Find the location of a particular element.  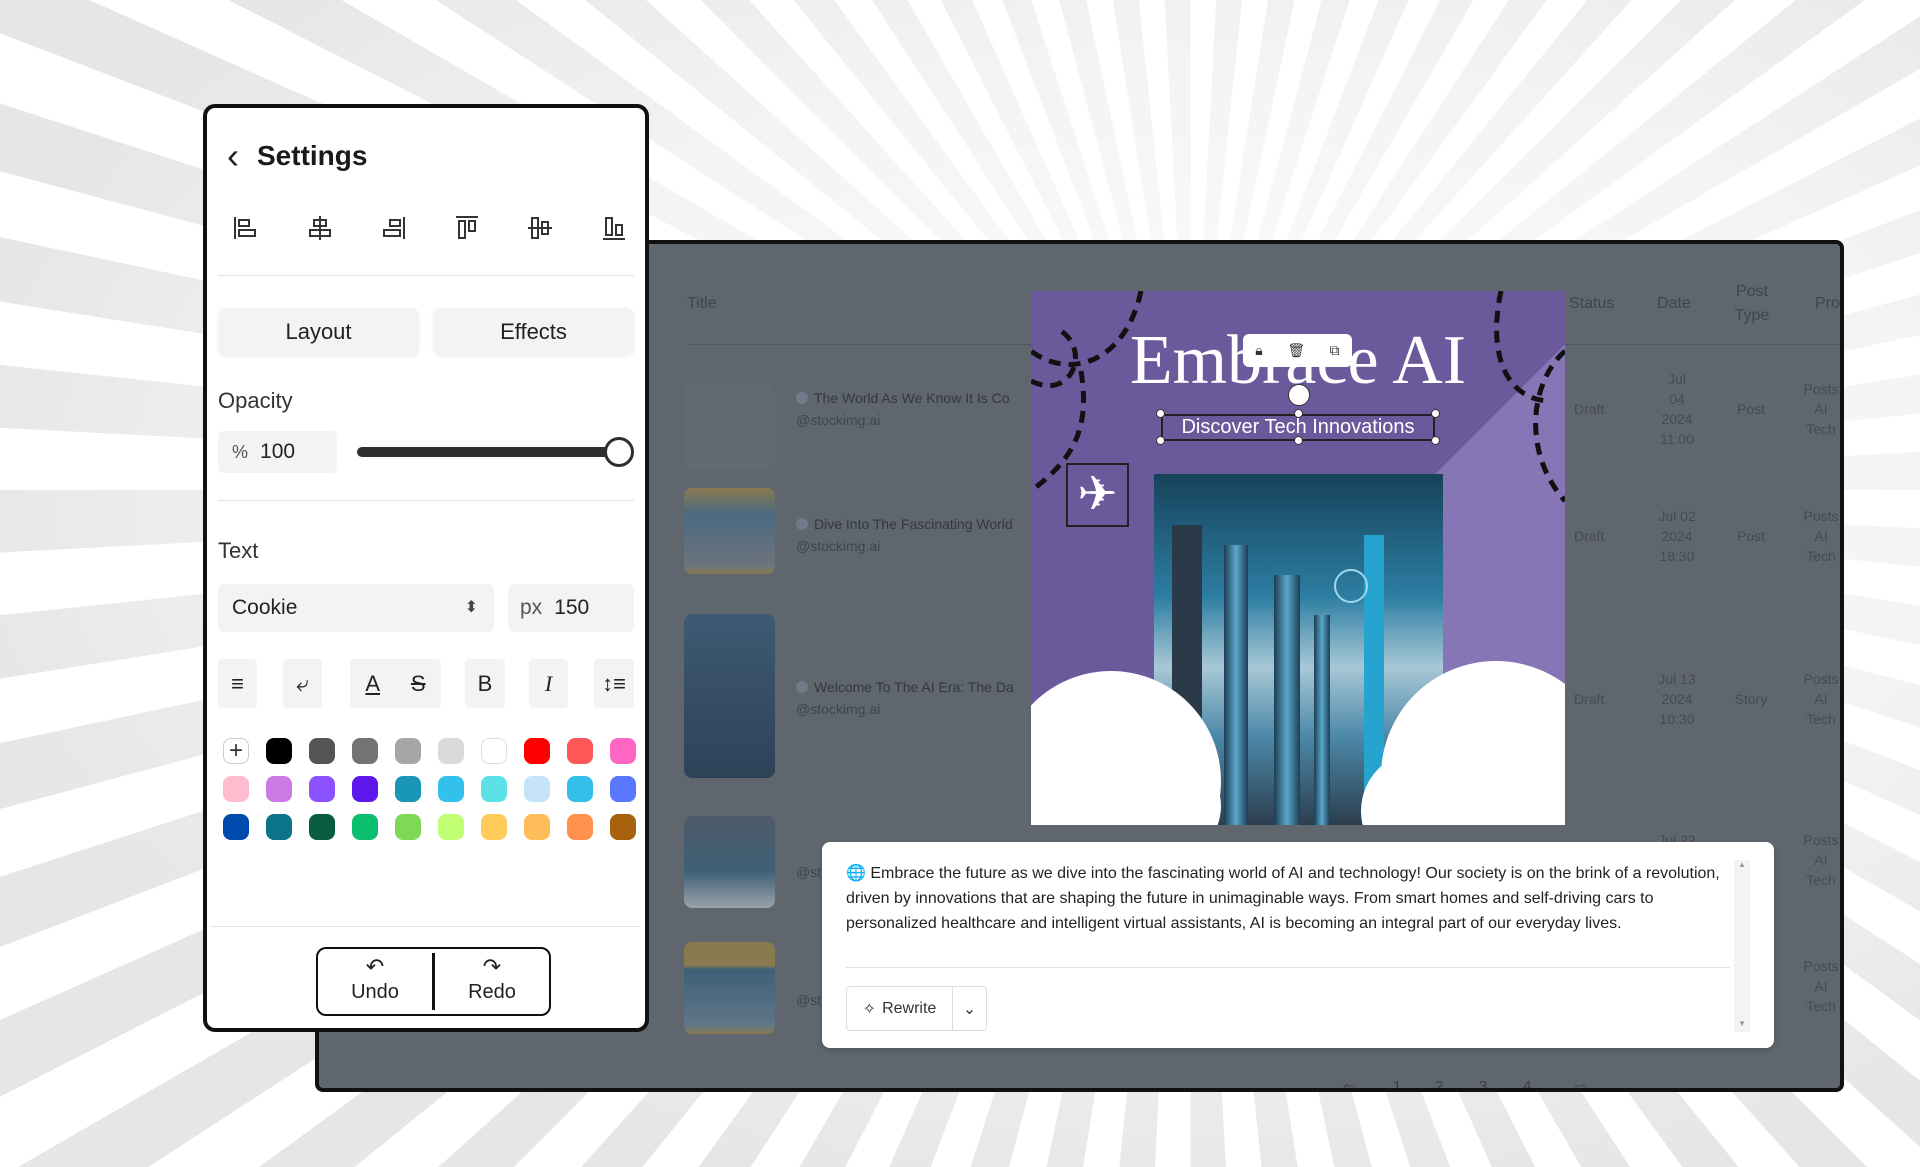

strikethrough-icon: S is located at coordinates (418, 684).